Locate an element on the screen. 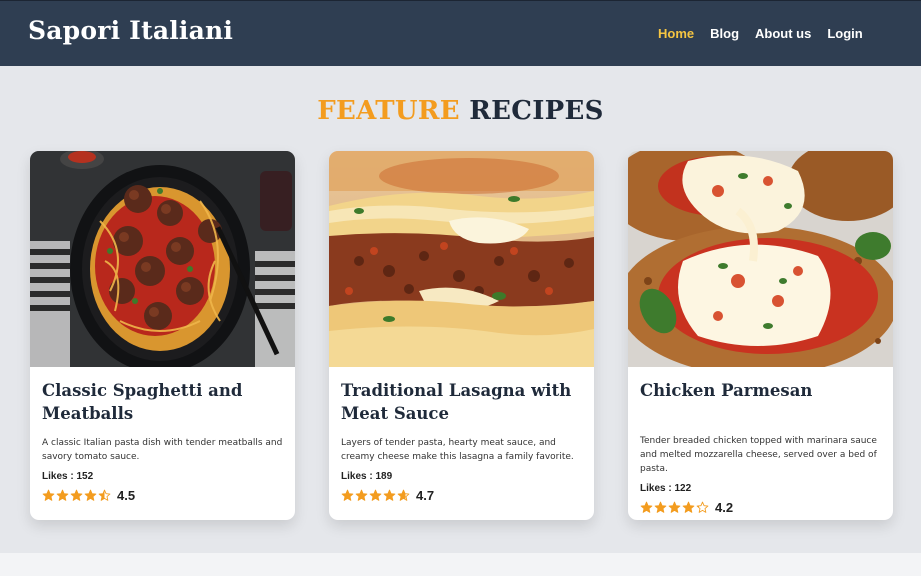 The image size is (921, 576). rating-value: 4.2 is located at coordinates (724, 507).